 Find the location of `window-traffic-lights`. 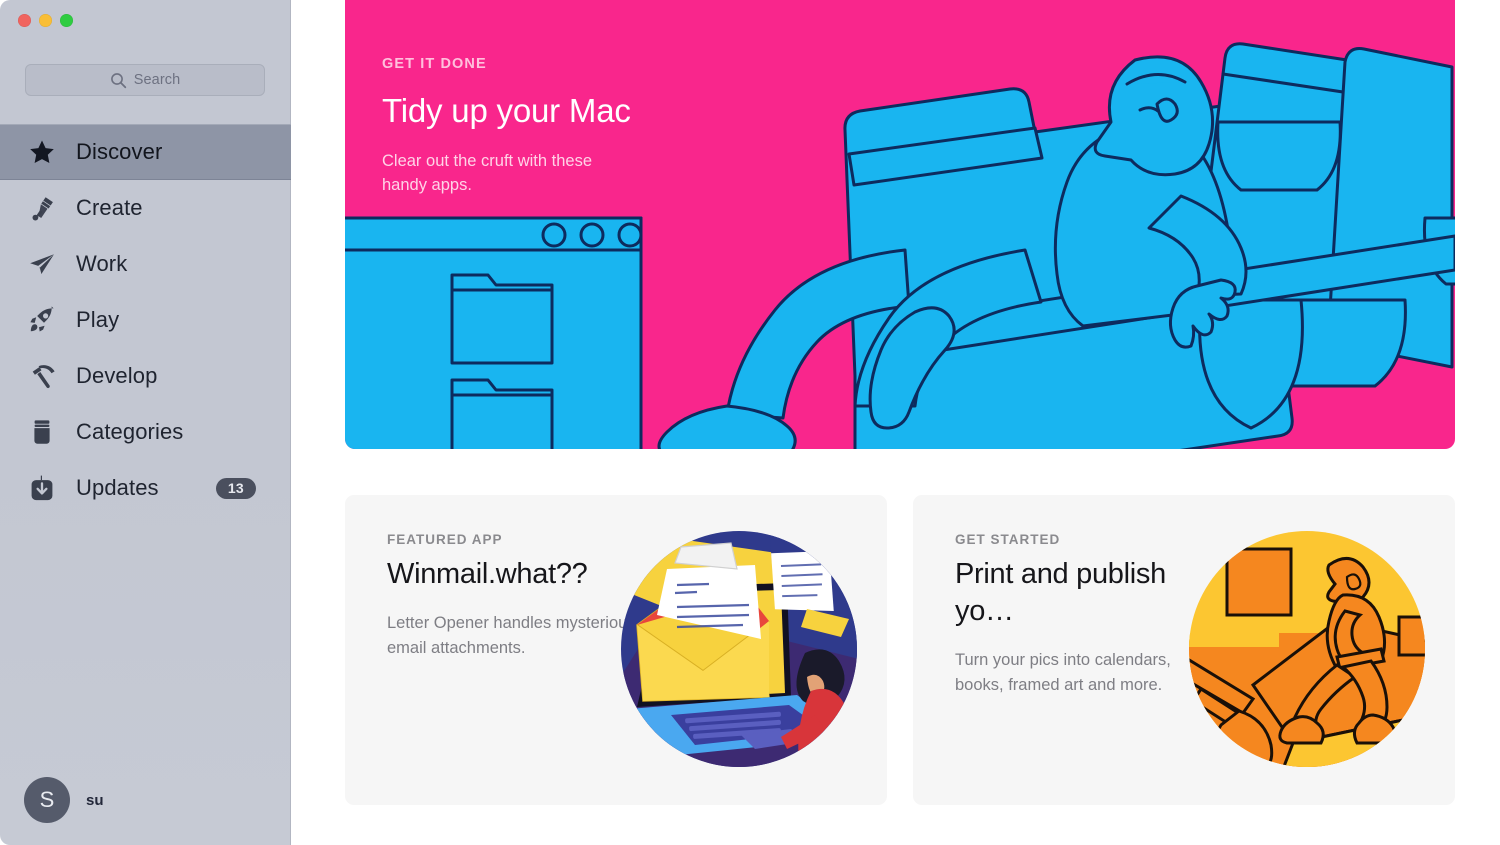

window-traffic-lights is located at coordinates (45, 20).